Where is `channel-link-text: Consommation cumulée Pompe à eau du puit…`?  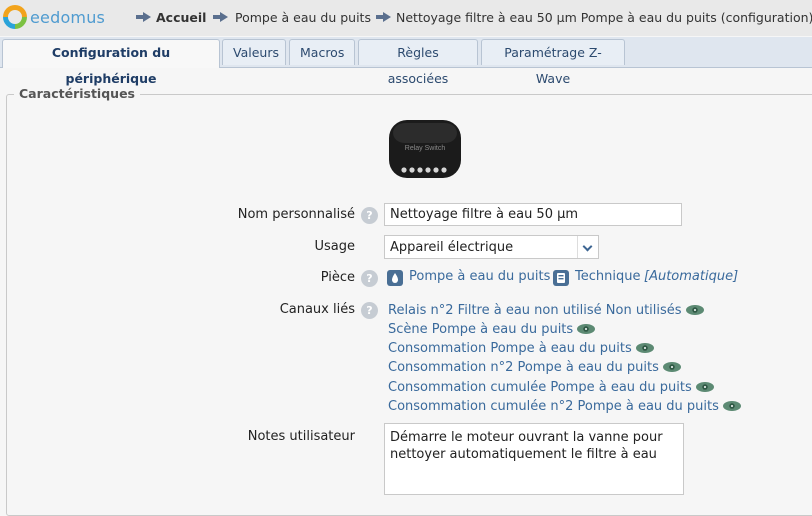
channel-link-text: Consommation cumulée Pompe à eau du puit… is located at coordinates (540, 387).